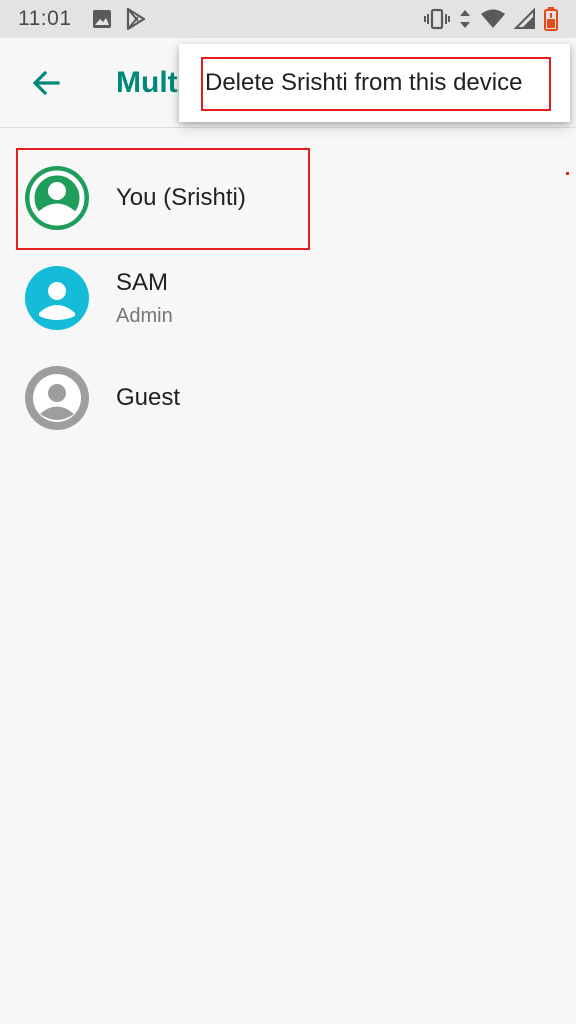 This screenshot has width=576, height=1024. I want to click on guest-avatar-icon, so click(57, 398).